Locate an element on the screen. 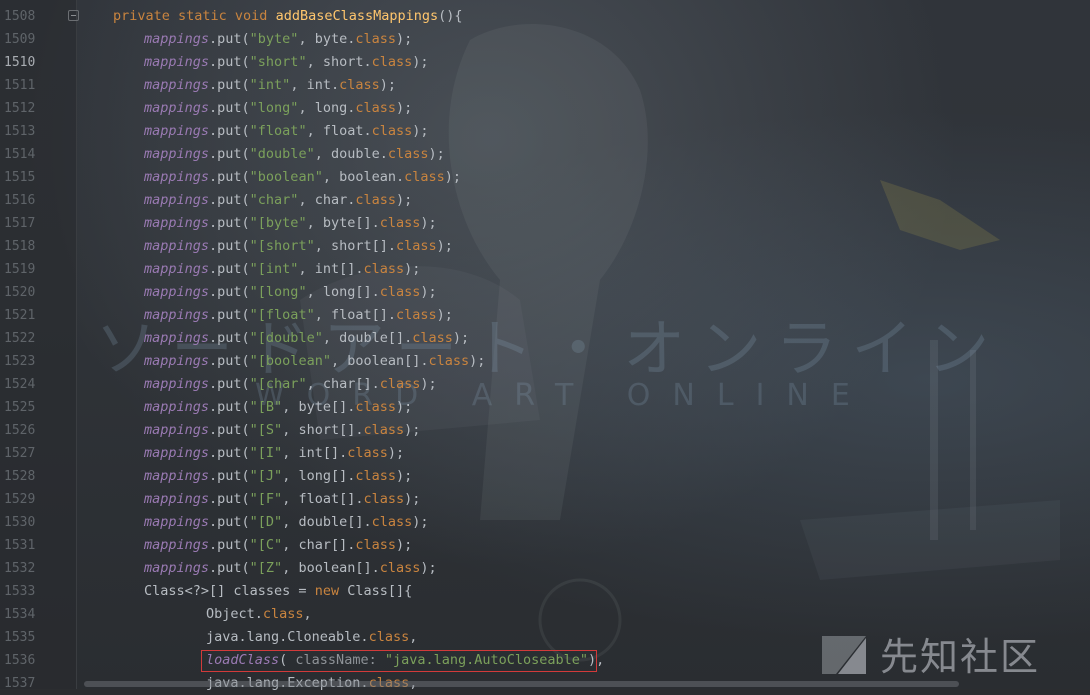 Image resolution: width=1090 pixels, height=695 pixels. line-number: 1517 is located at coordinates (20, 223).